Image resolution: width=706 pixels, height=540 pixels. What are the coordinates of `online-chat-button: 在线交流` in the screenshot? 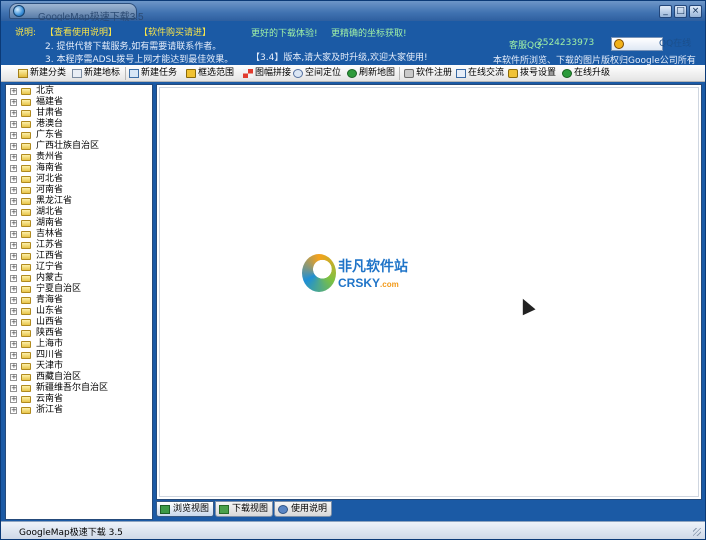 It's located at (479, 73).